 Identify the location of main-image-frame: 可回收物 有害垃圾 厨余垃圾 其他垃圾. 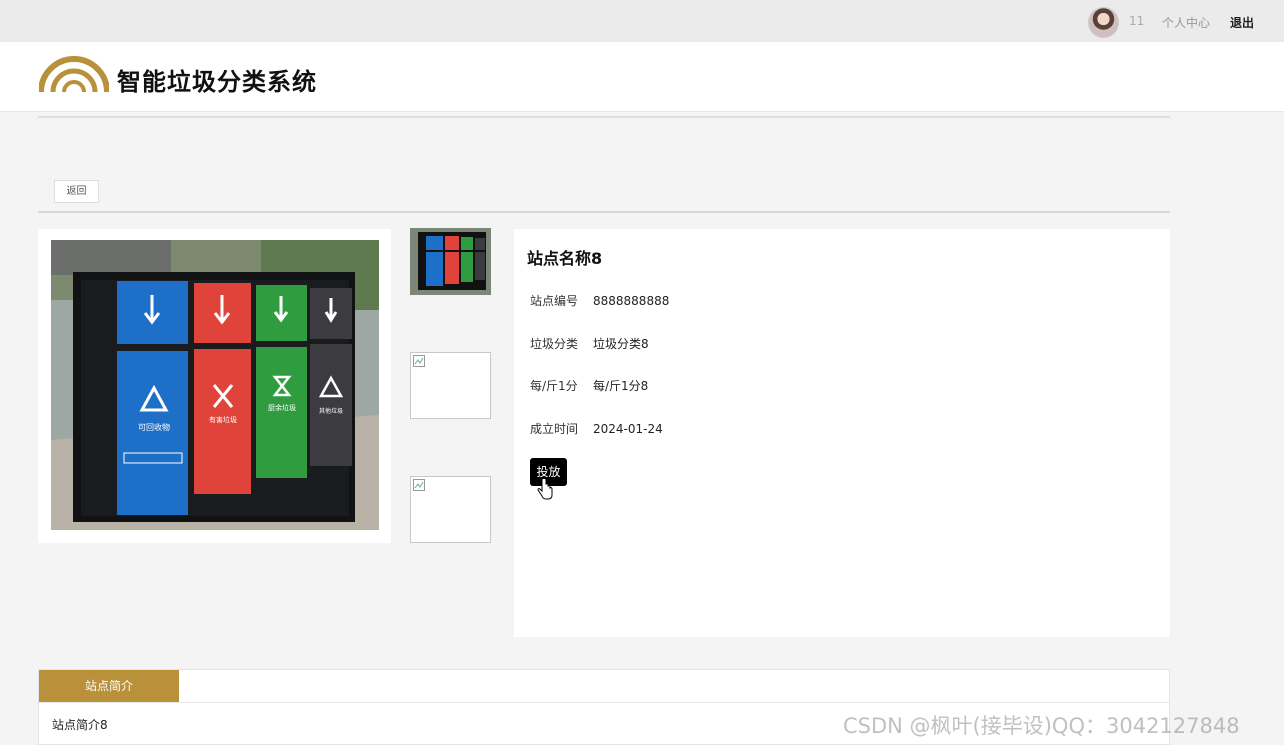
(214, 386).